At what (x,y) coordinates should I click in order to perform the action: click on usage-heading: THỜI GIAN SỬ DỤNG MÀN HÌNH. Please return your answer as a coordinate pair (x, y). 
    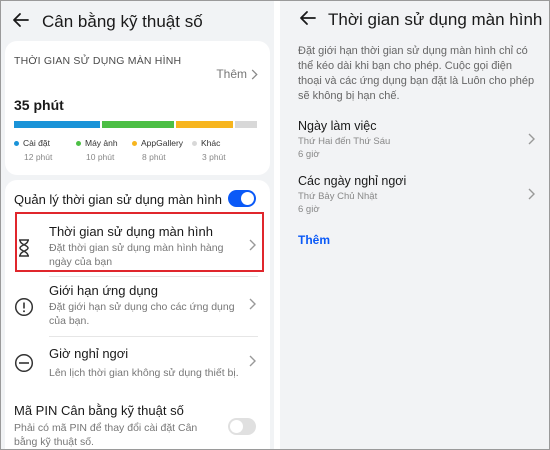
    Looking at the image, I should click on (98, 61).